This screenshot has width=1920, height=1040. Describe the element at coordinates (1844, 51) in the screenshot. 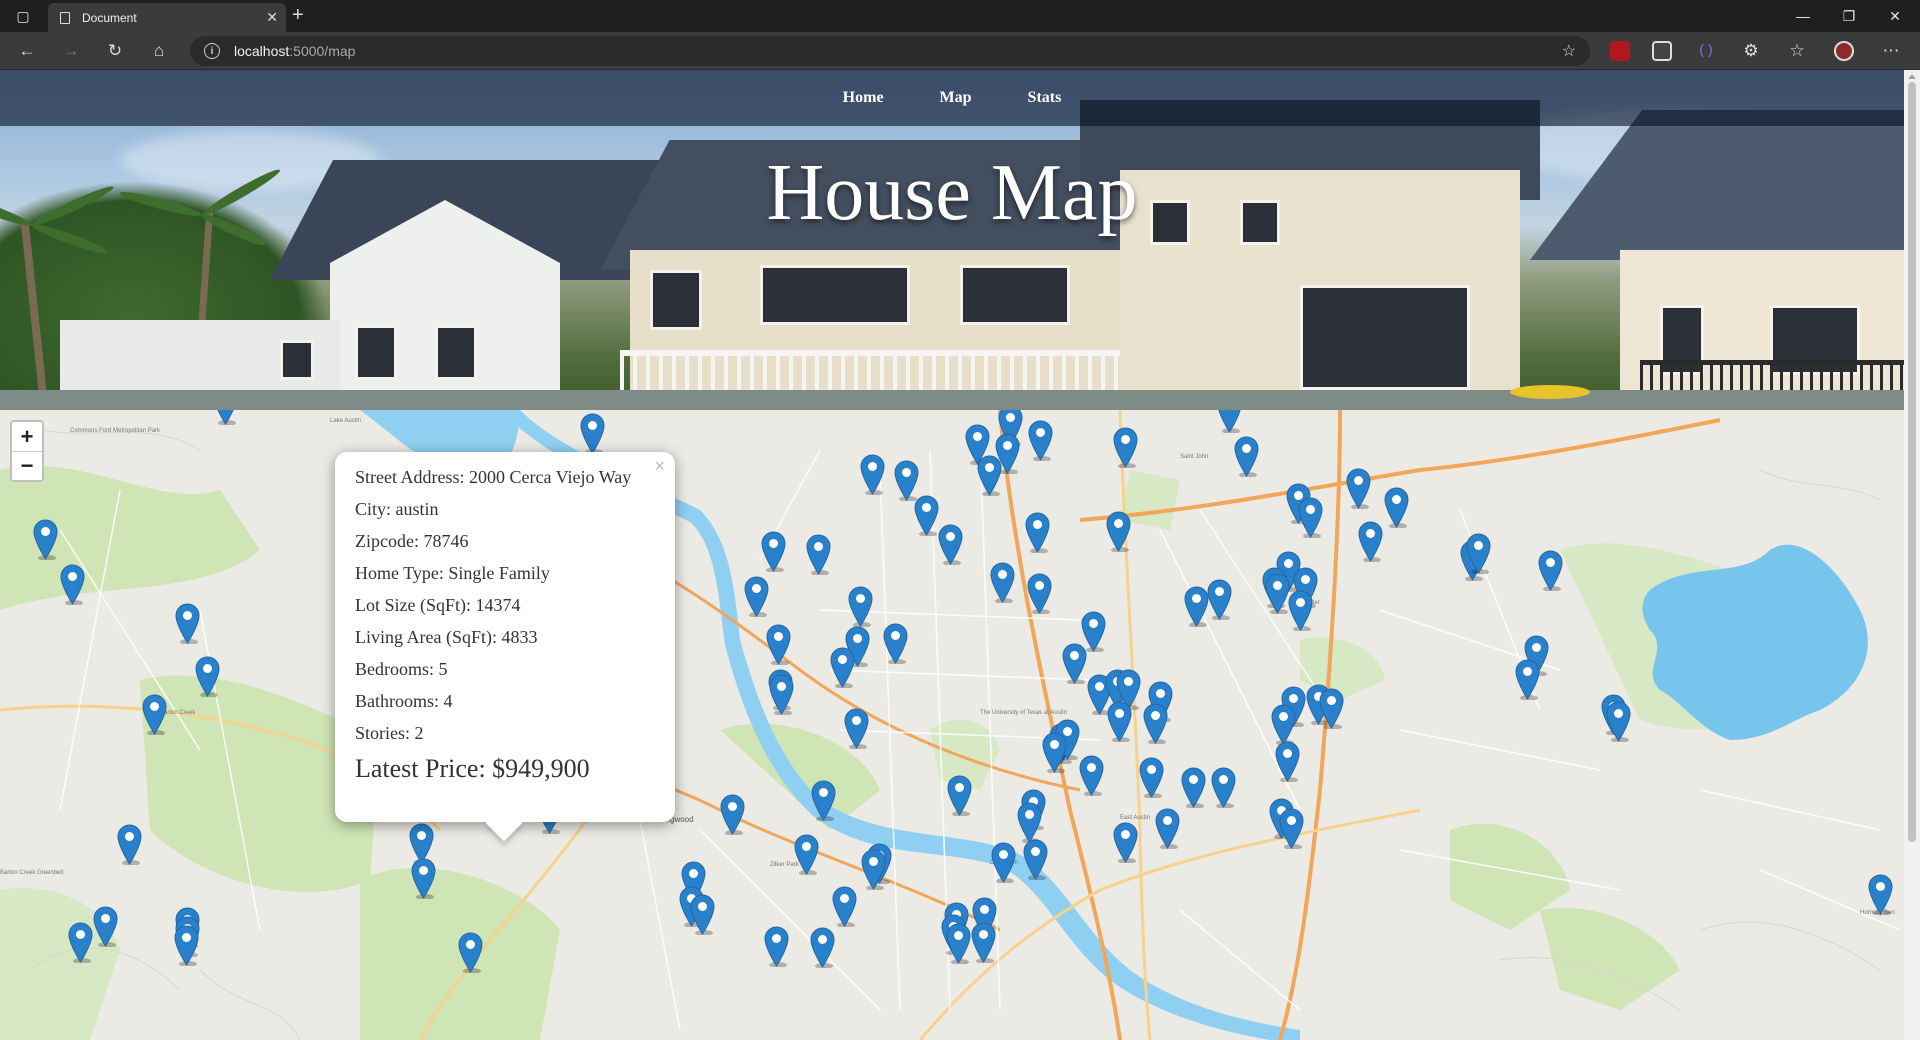

I see `profile-avatar` at that location.